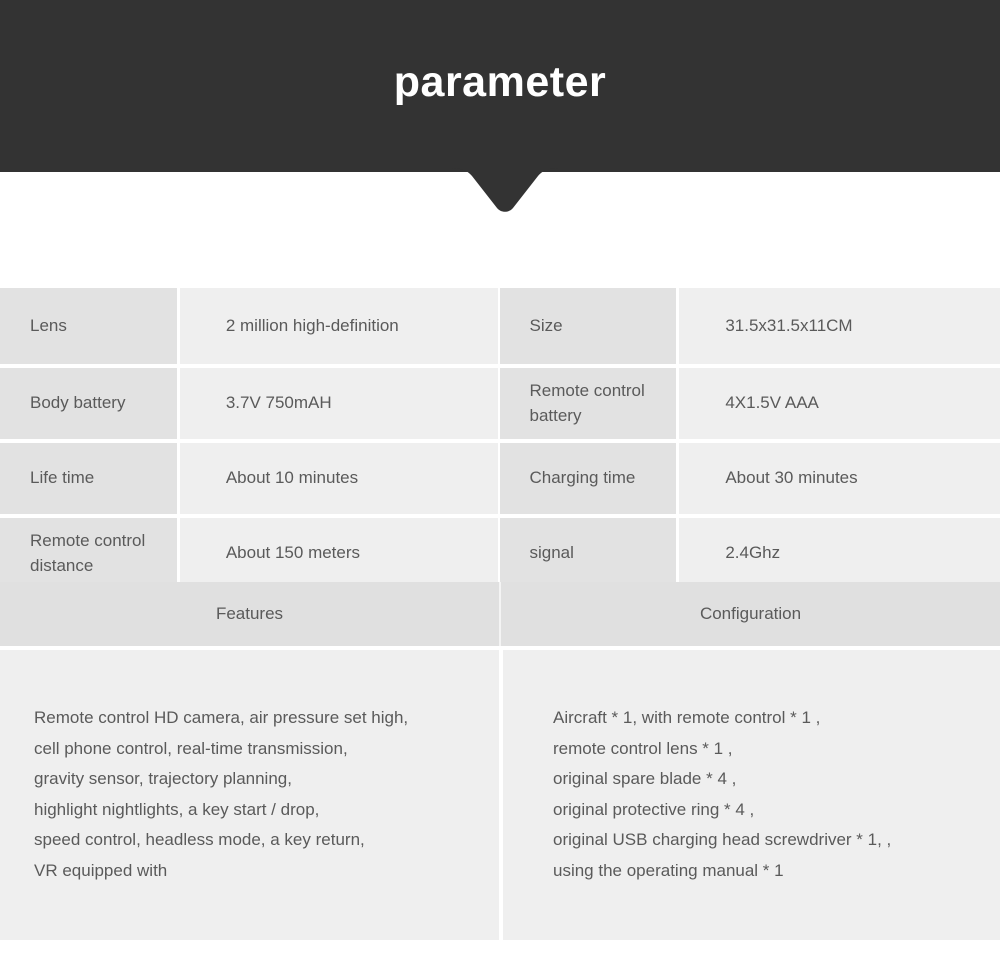 The width and height of the screenshot is (1000, 978). Describe the element at coordinates (249, 613) in the screenshot. I see `features-heading: Features` at that location.